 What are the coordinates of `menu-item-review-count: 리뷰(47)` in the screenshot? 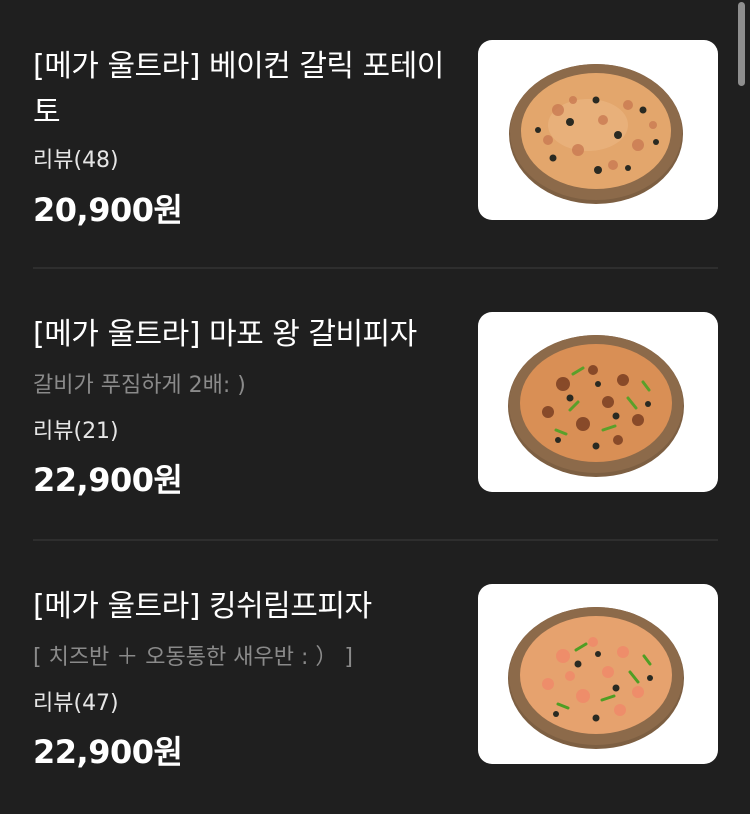 It's located at (76, 704).